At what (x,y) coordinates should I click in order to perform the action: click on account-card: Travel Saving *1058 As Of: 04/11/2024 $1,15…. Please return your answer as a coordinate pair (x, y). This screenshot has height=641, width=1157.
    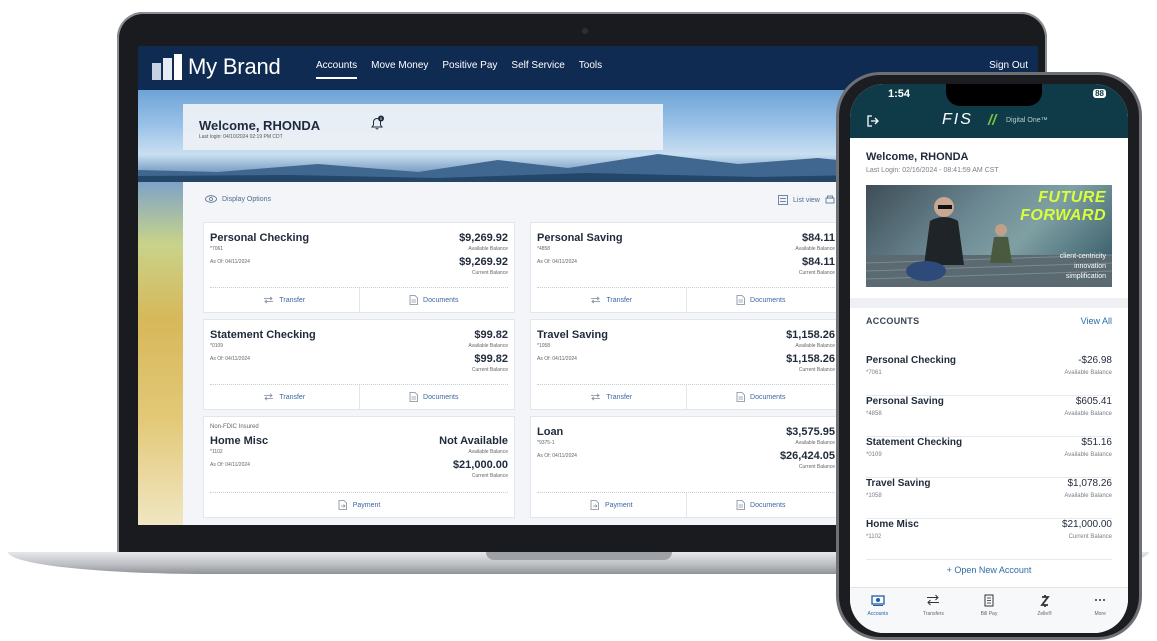
    Looking at the image, I should click on (686, 364).